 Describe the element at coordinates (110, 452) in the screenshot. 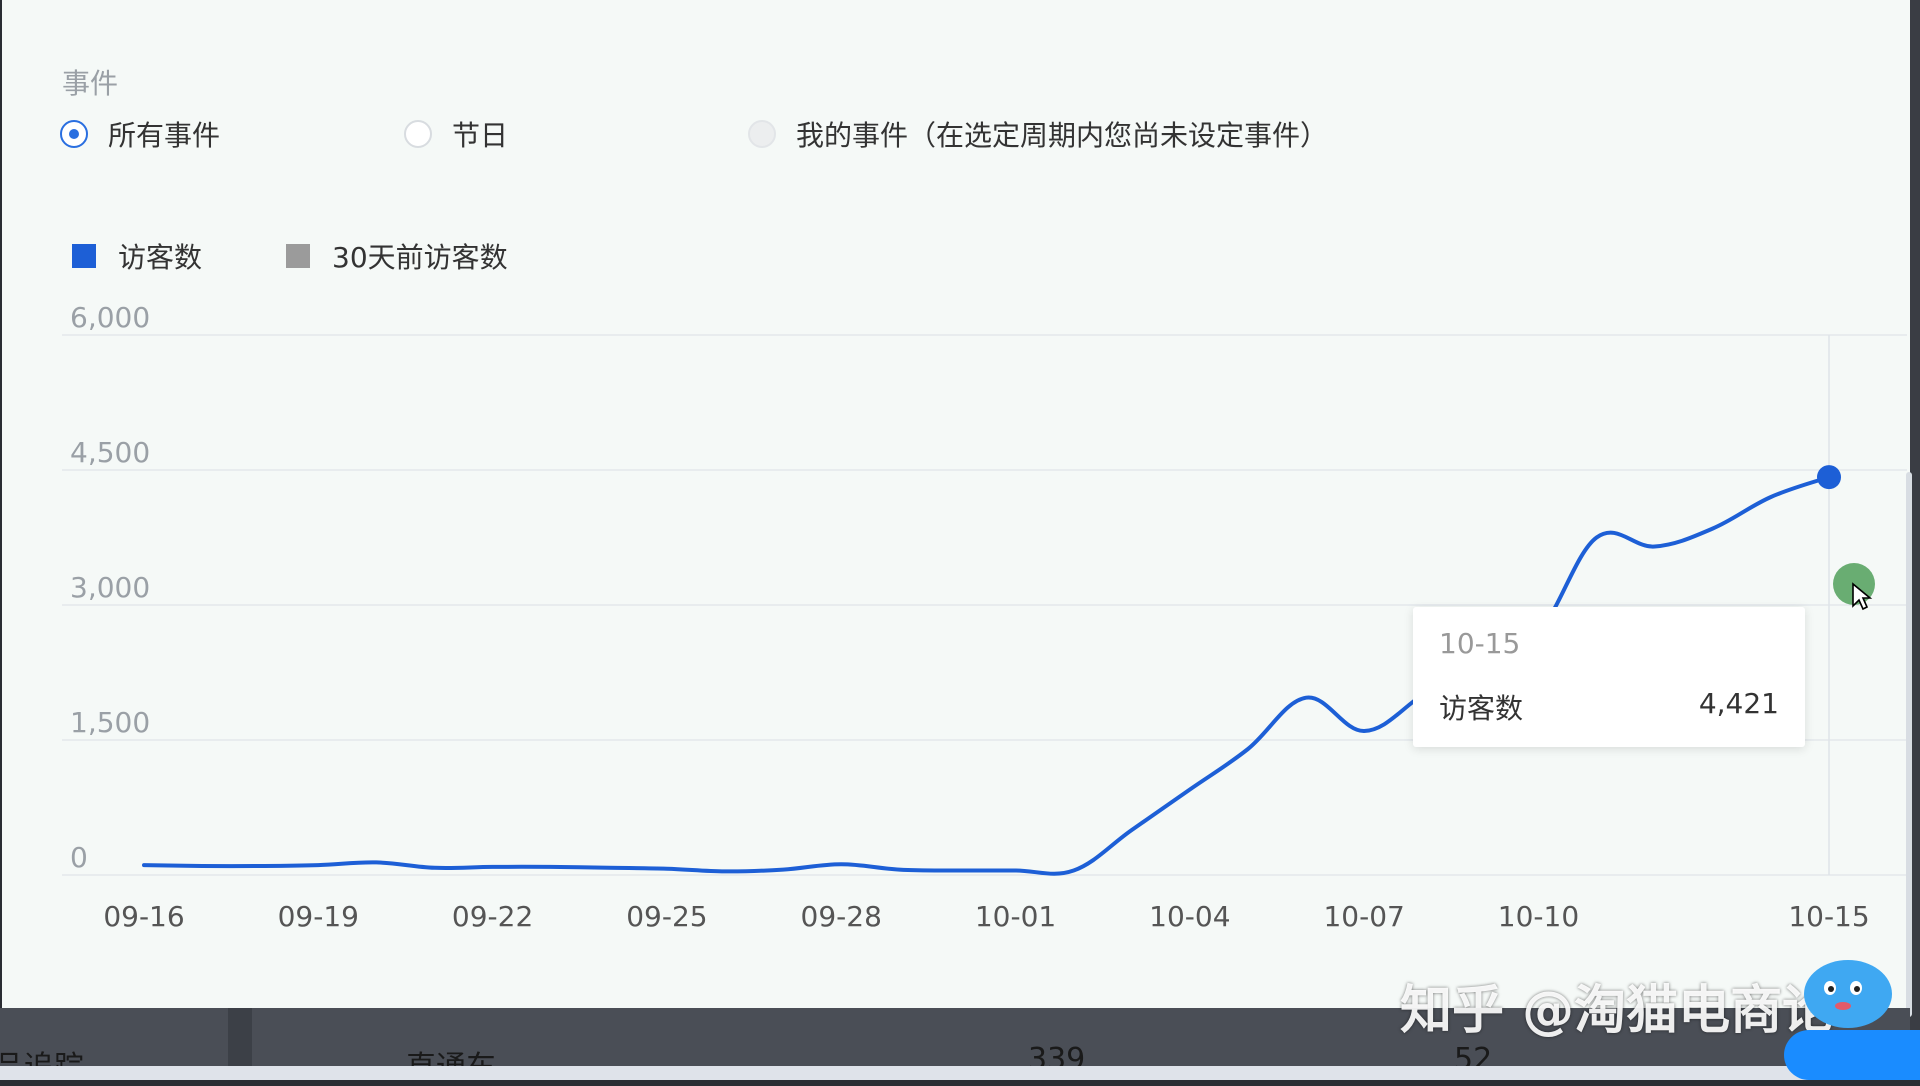

I see `y-tick-label: 4,500` at that location.